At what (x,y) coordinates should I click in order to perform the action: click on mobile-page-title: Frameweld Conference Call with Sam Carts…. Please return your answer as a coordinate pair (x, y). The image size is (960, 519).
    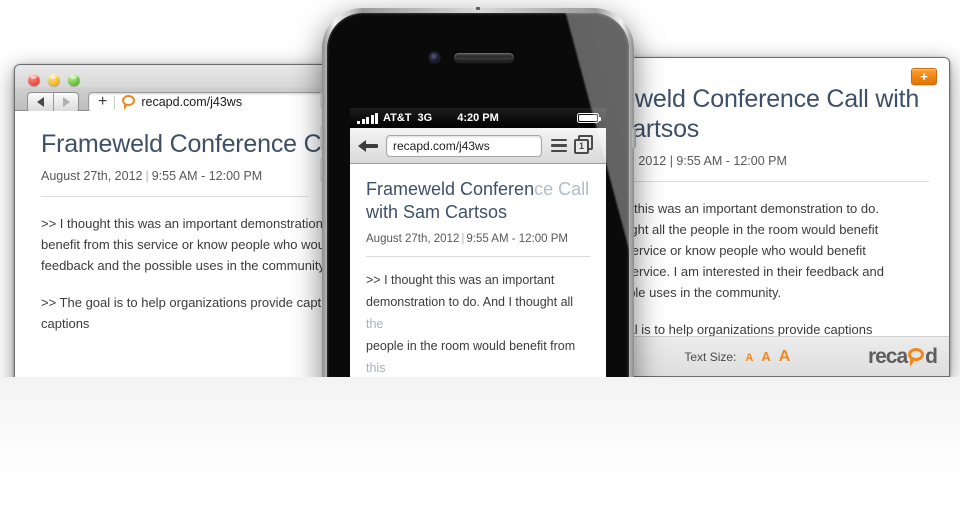
    Looking at the image, I should click on (478, 201).